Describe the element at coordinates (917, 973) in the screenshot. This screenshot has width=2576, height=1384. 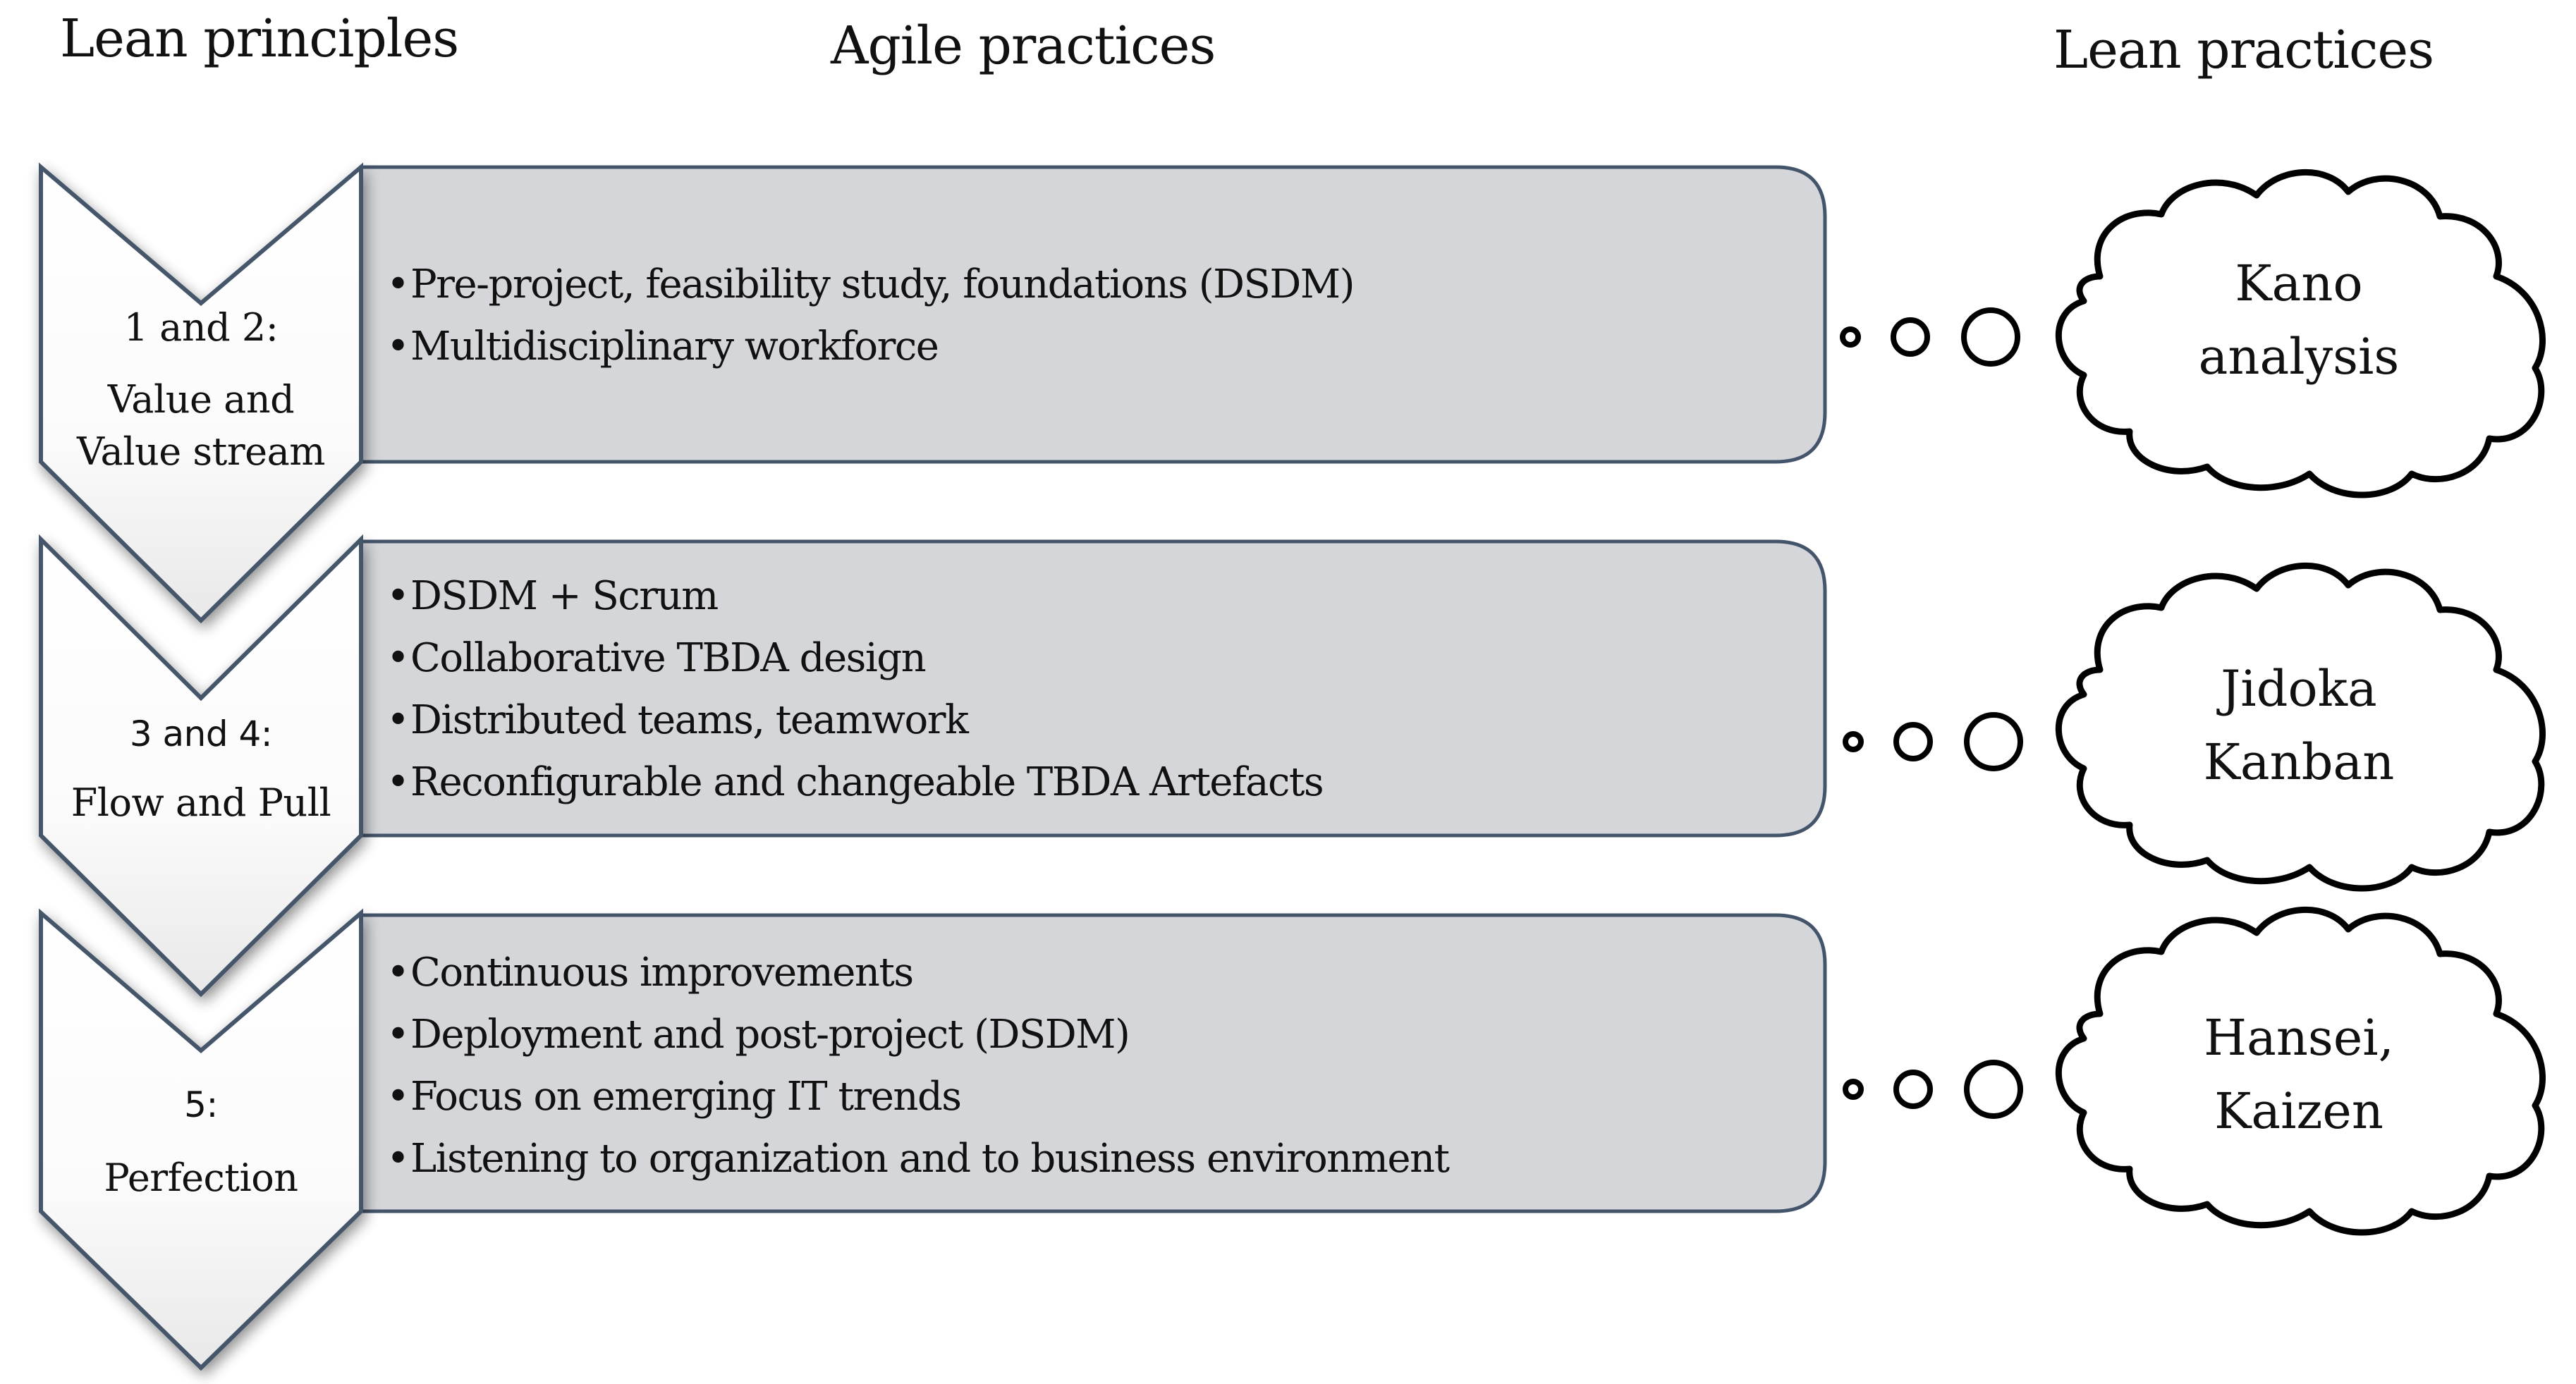
I see `agile-practice-item: •Continuous improvements` at that location.